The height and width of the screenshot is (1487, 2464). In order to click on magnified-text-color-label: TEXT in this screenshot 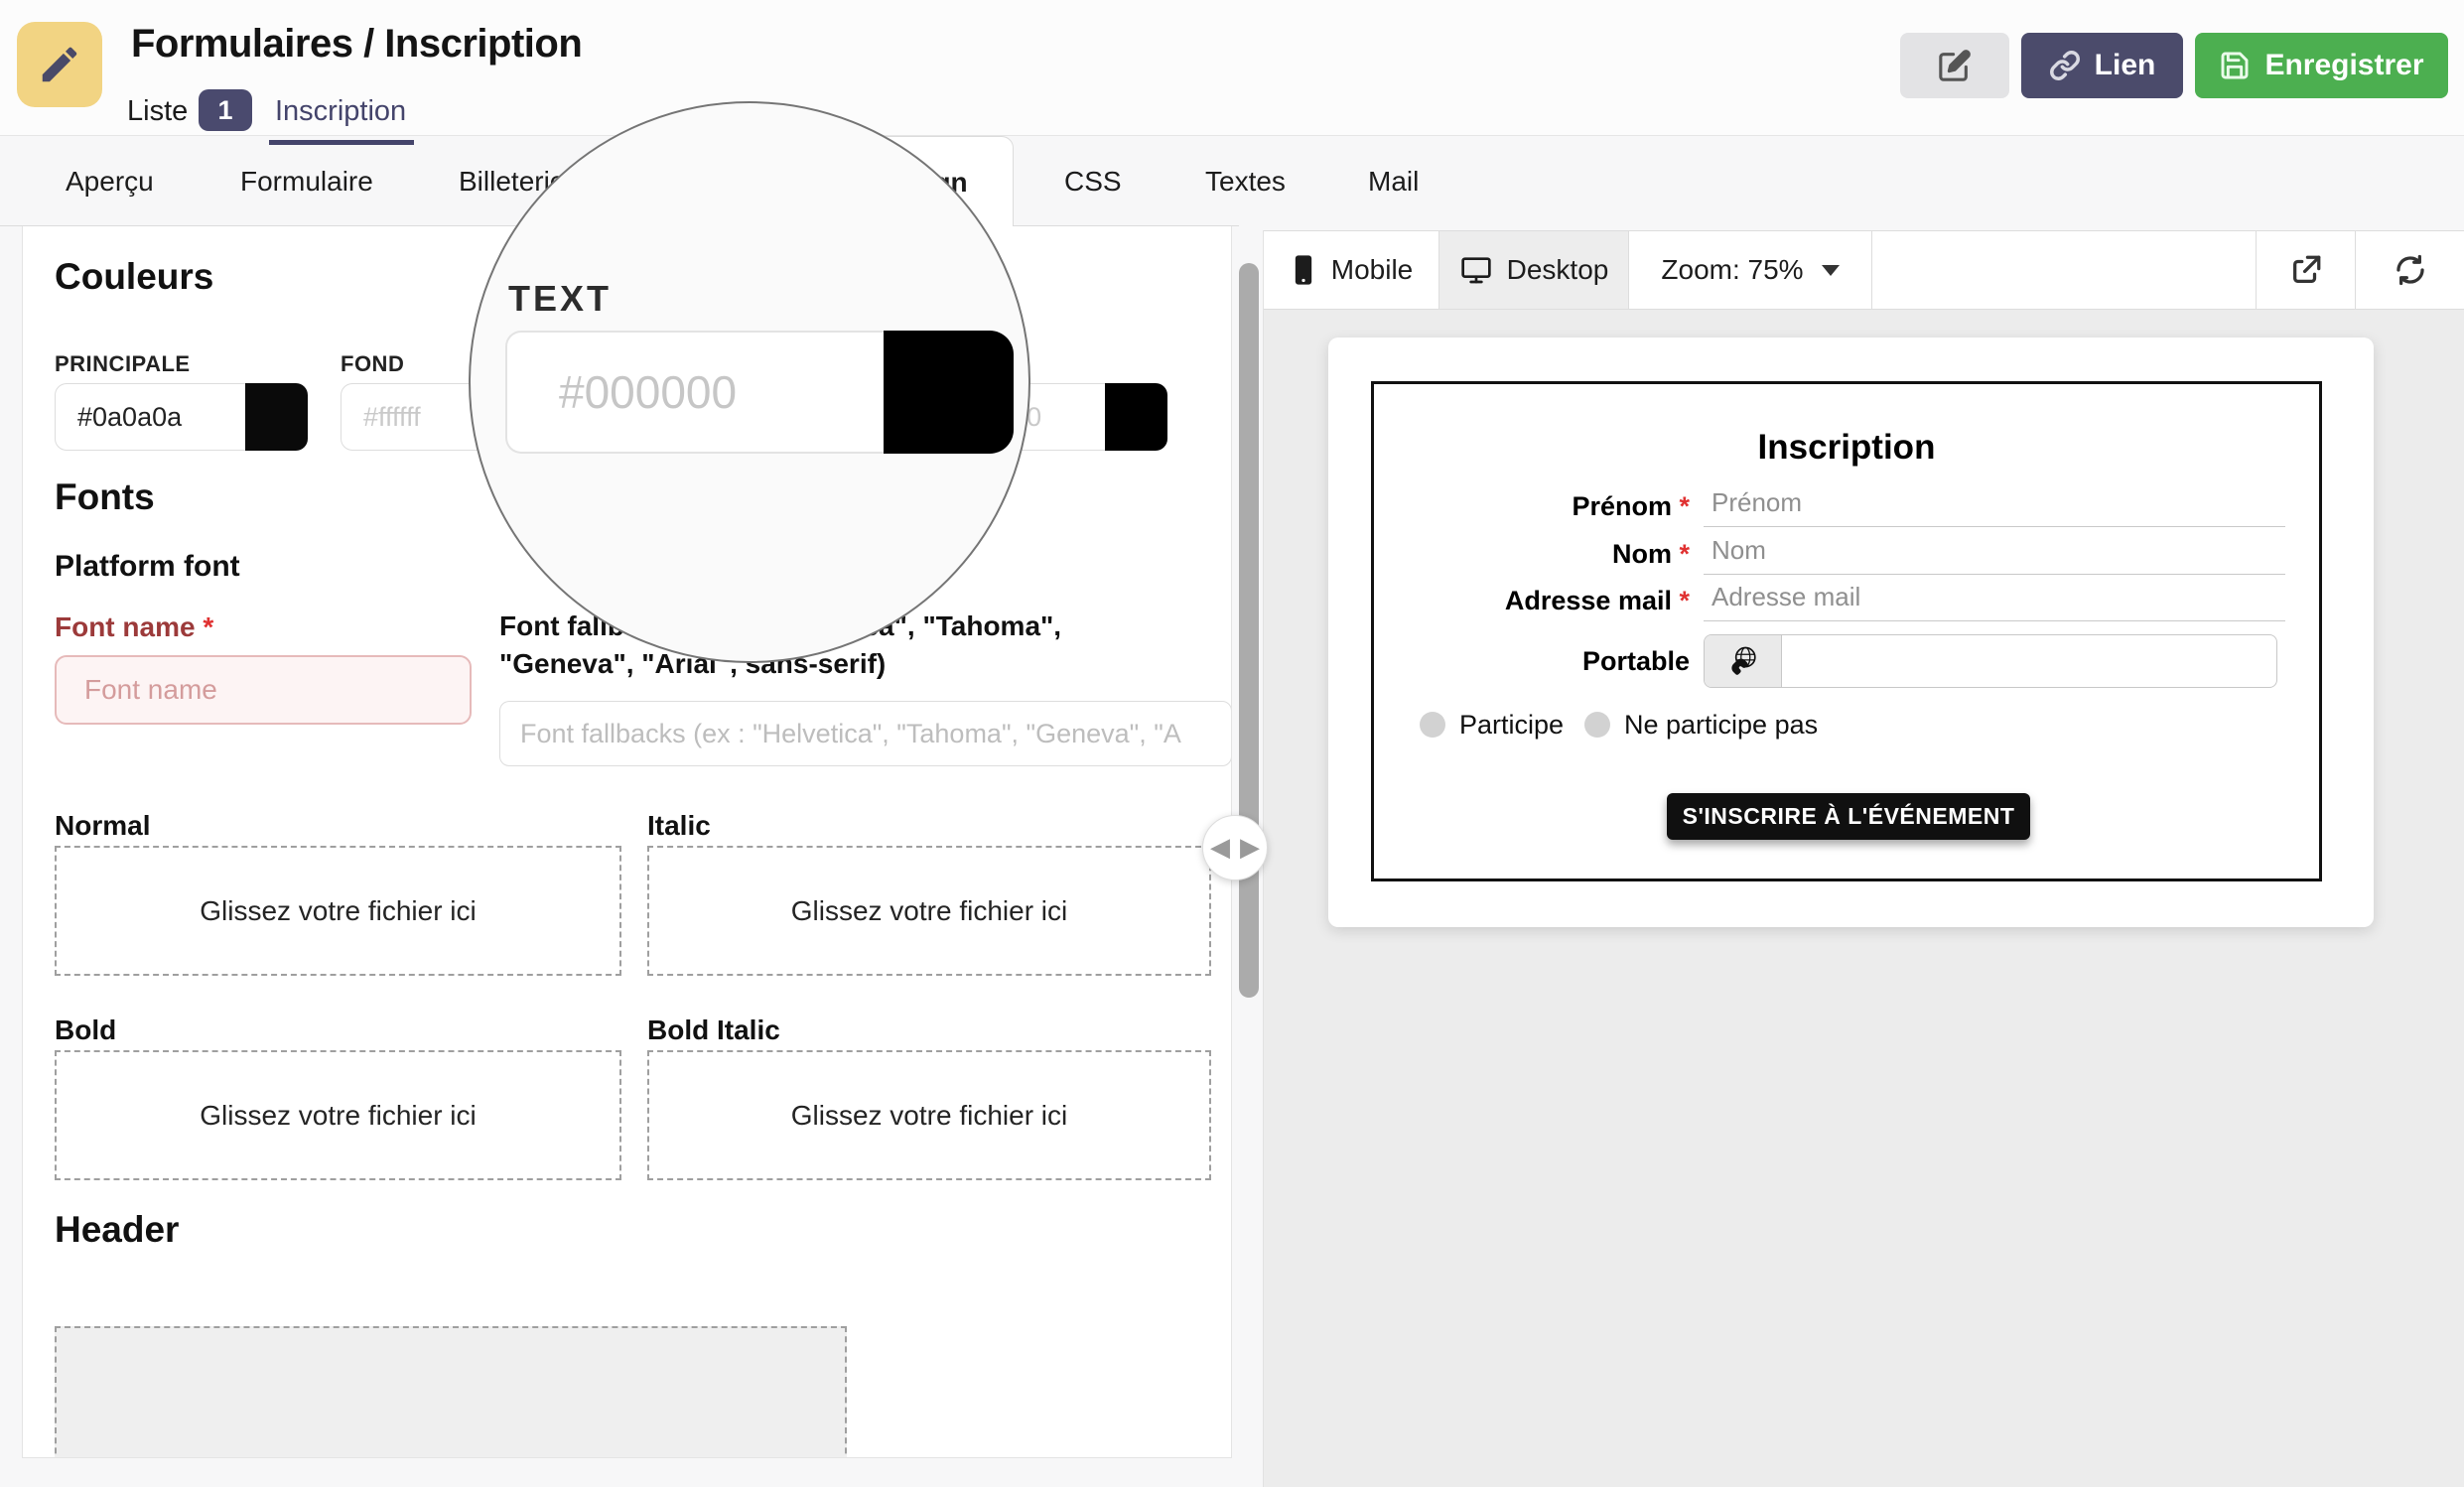, I will do `click(560, 298)`.